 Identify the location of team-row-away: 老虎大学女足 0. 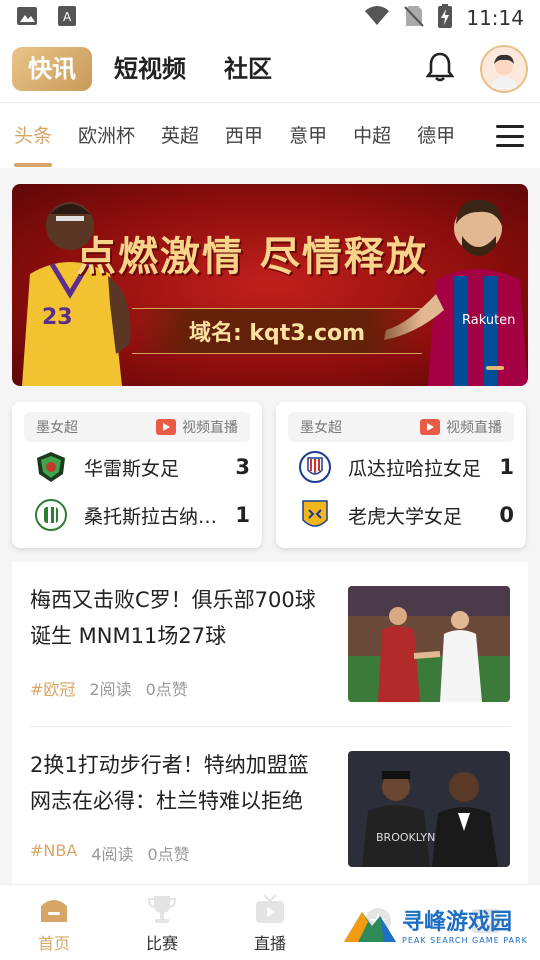
(401, 515).